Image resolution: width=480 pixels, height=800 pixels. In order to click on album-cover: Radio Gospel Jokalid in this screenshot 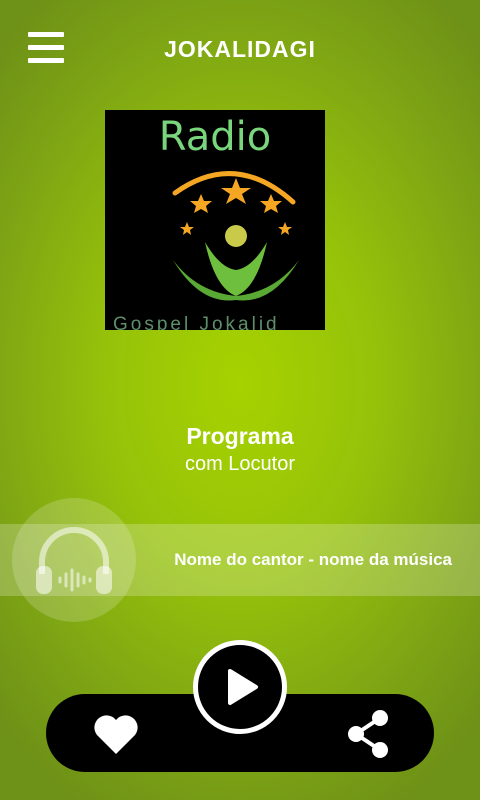, I will do `click(215, 220)`.